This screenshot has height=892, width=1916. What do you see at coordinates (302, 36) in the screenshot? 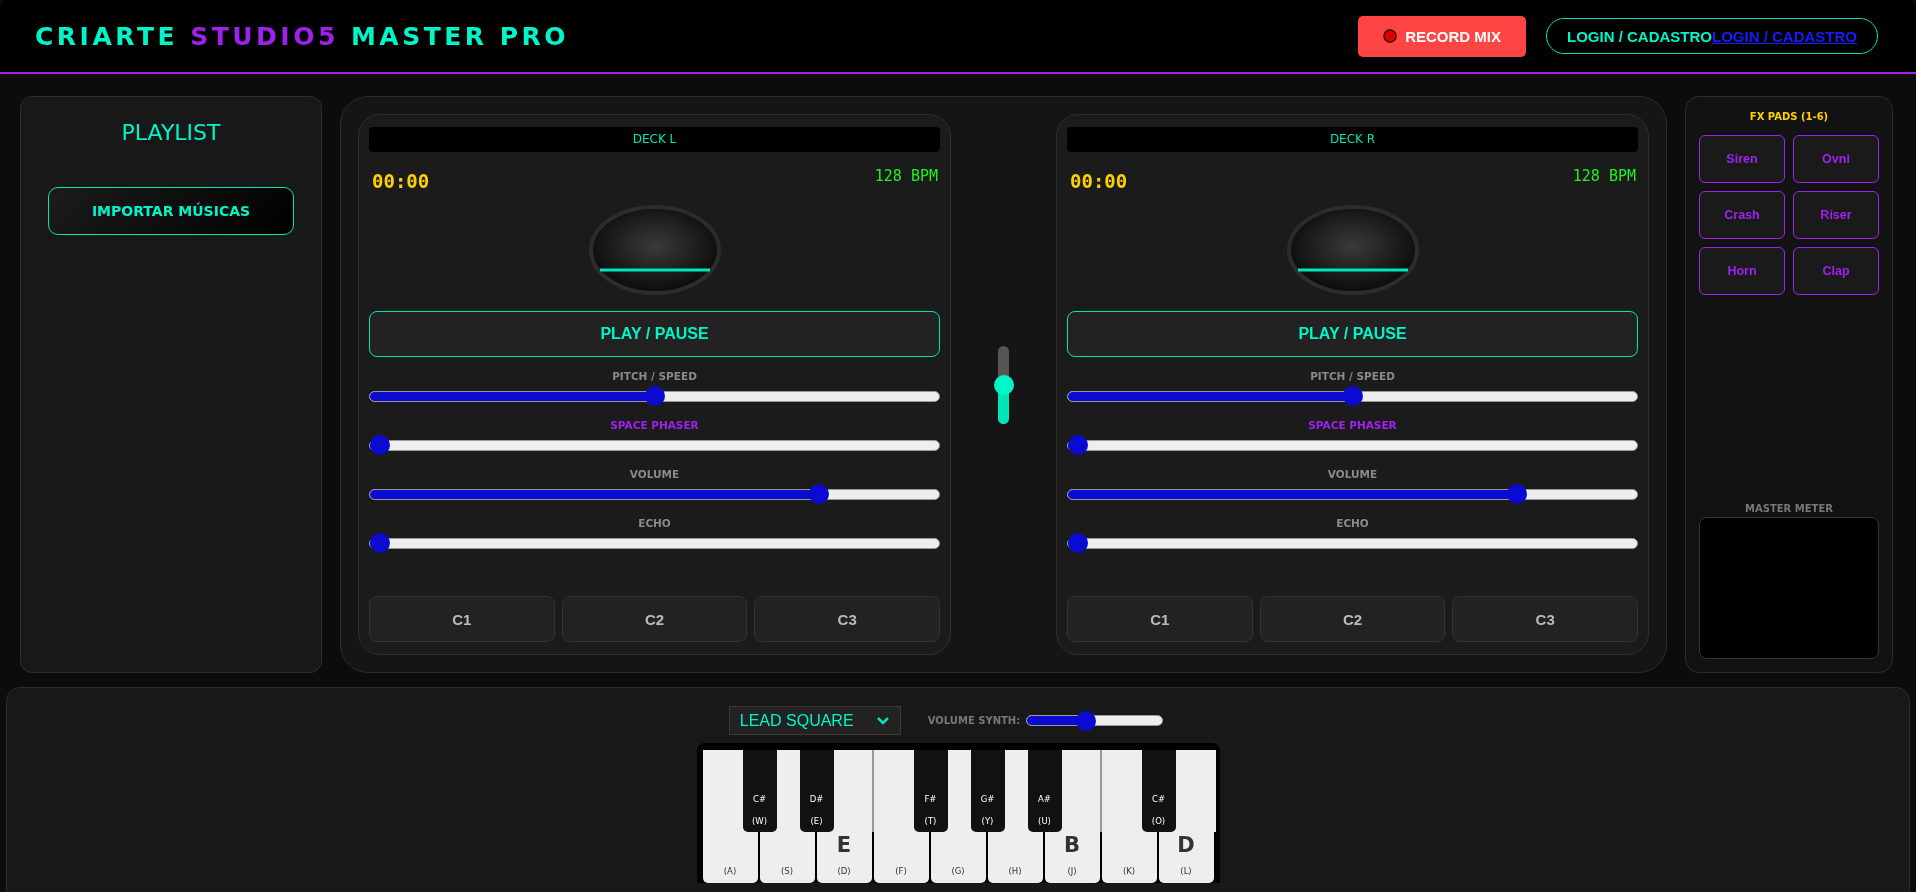
I see `app-title: CRIARTE STUDIO5 MASTER PRO` at bounding box center [302, 36].